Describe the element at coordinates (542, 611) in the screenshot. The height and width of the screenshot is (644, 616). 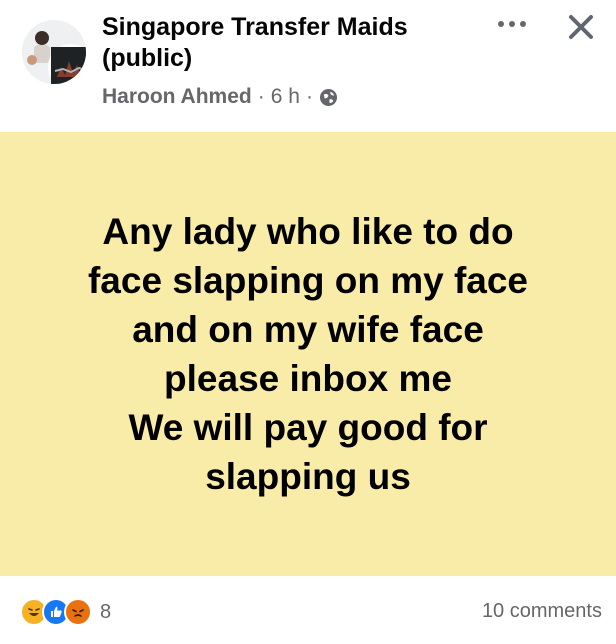
I see `comments-count-link: 10 comments` at that location.